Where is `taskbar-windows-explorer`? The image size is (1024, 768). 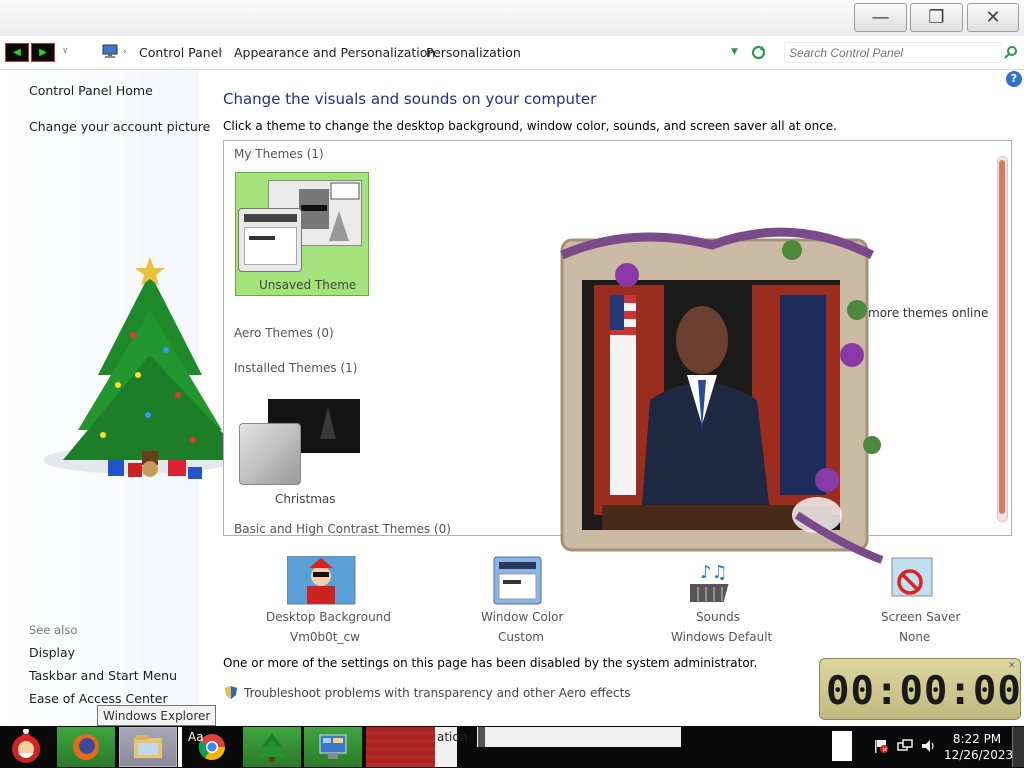
taskbar-windows-explorer is located at coordinates (148, 747).